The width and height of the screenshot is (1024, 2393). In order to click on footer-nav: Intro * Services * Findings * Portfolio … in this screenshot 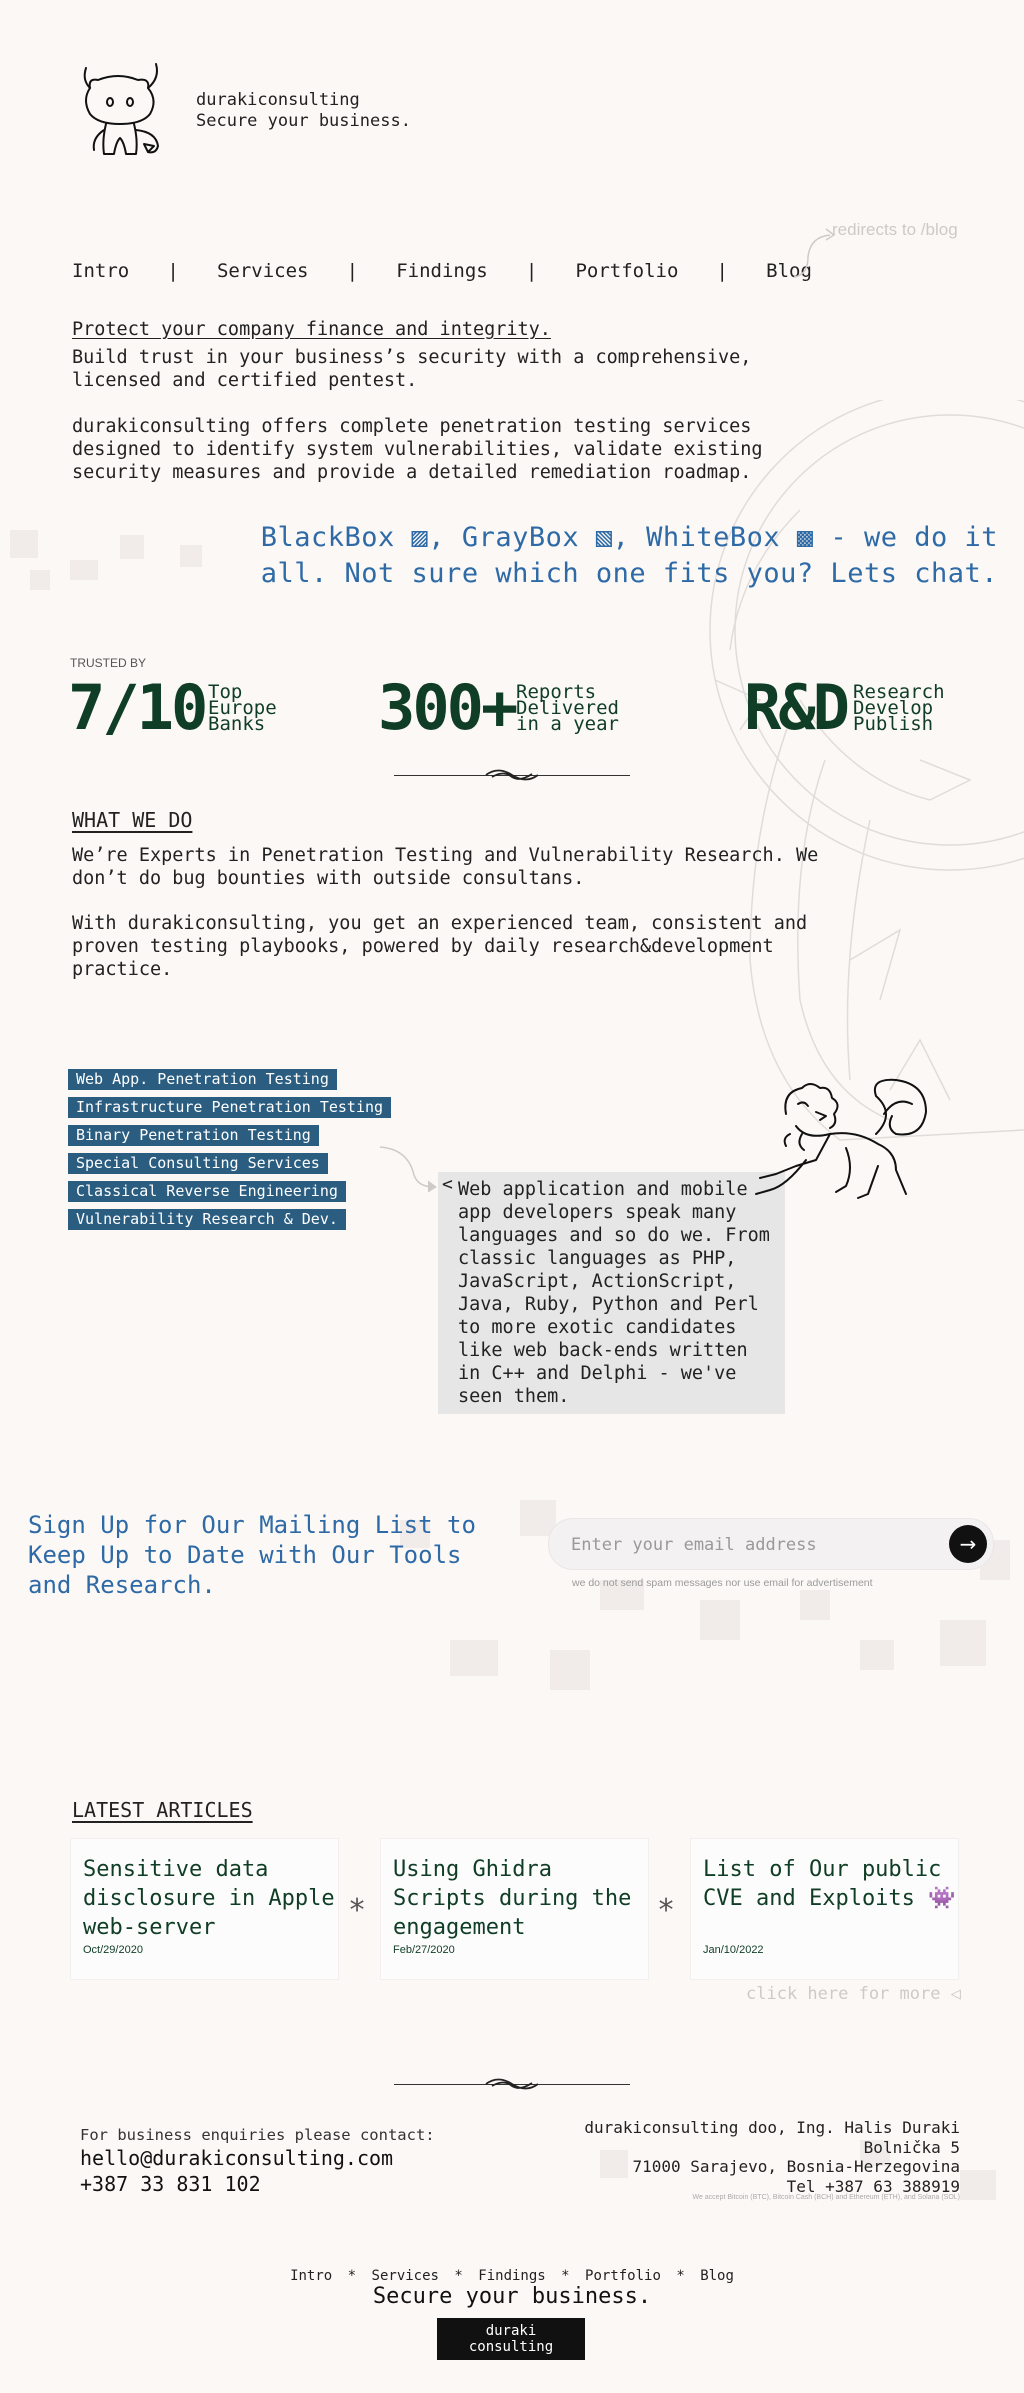, I will do `click(512, 2276)`.